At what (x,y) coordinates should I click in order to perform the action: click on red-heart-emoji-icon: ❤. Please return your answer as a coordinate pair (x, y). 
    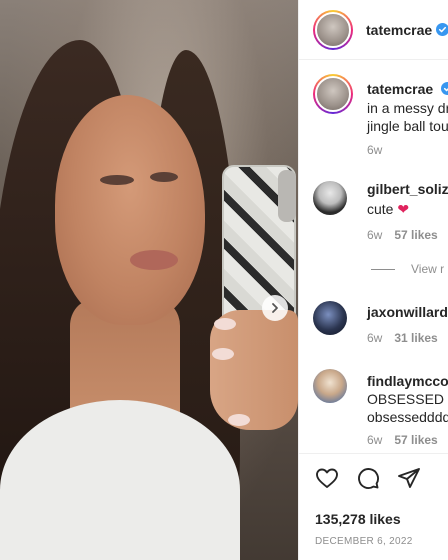
    Looking at the image, I should click on (403, 209).